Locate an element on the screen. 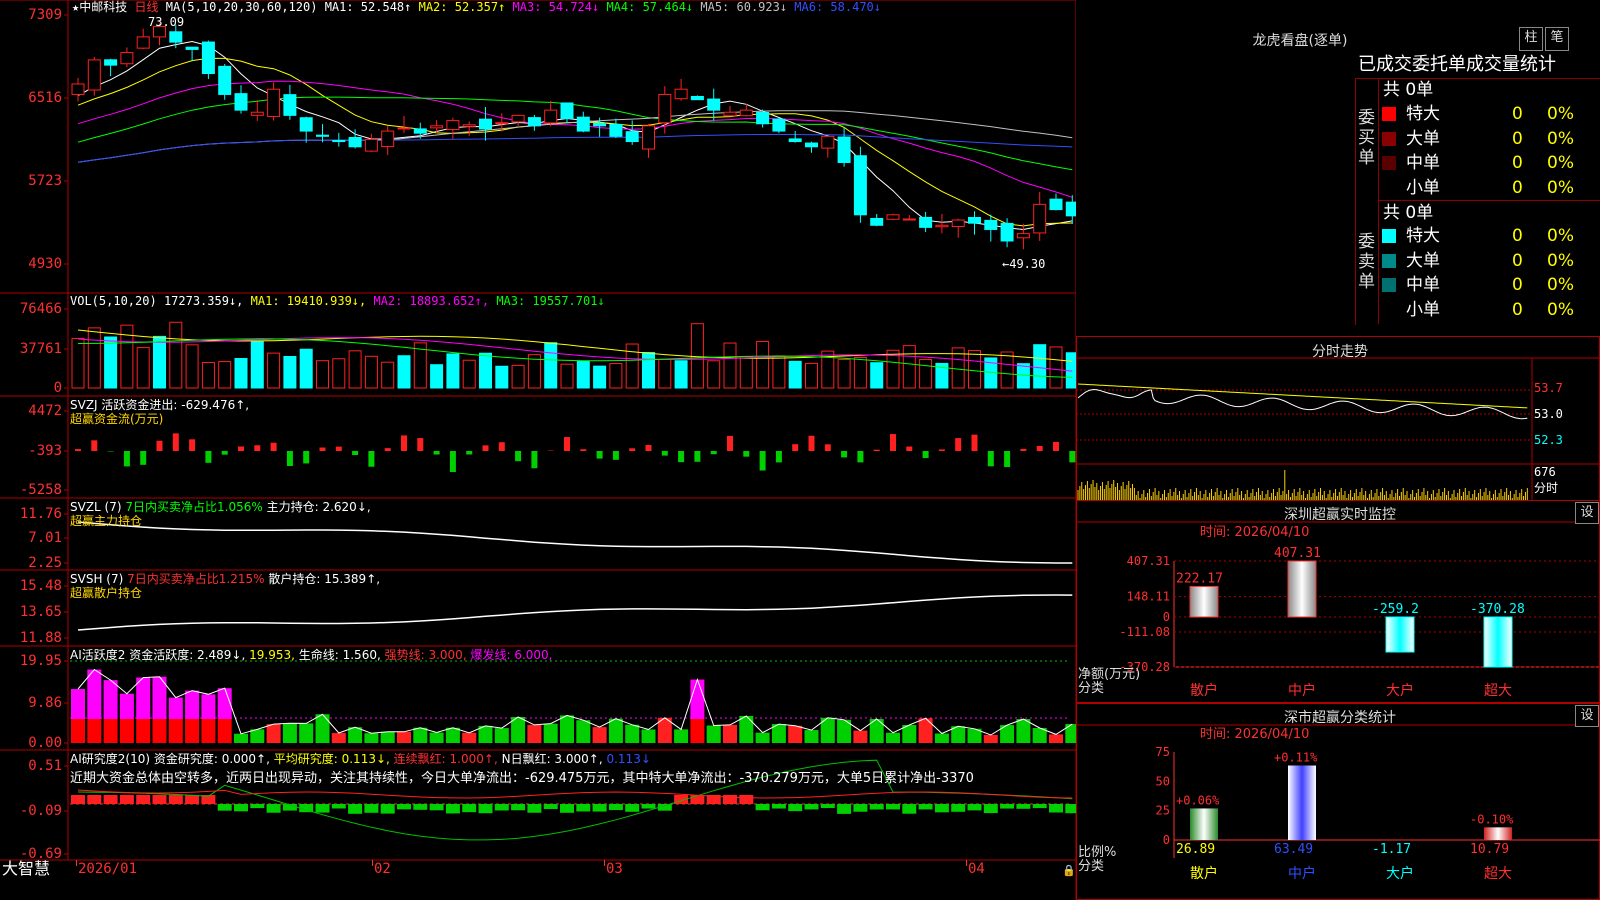 The height and width of the screenshot is (900, 1600). sz-monitor-ytick: 0 is located at coordinates (1166, 617).